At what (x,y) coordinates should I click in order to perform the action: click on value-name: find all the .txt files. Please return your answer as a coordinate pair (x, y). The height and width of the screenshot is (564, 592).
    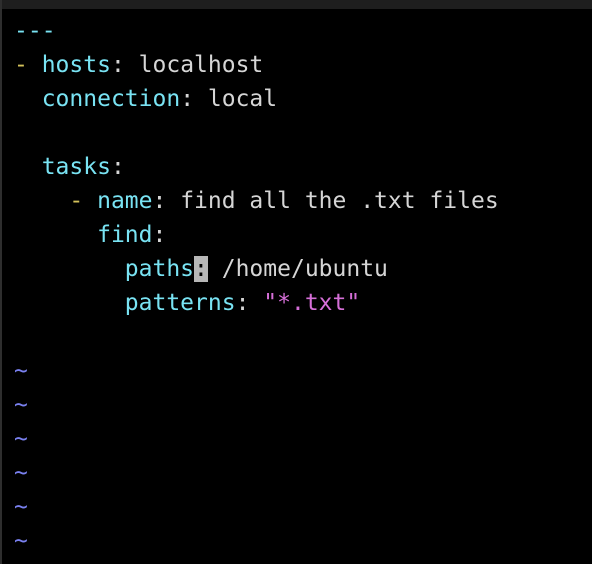
    Looking at the image, I should click on (332, 201).